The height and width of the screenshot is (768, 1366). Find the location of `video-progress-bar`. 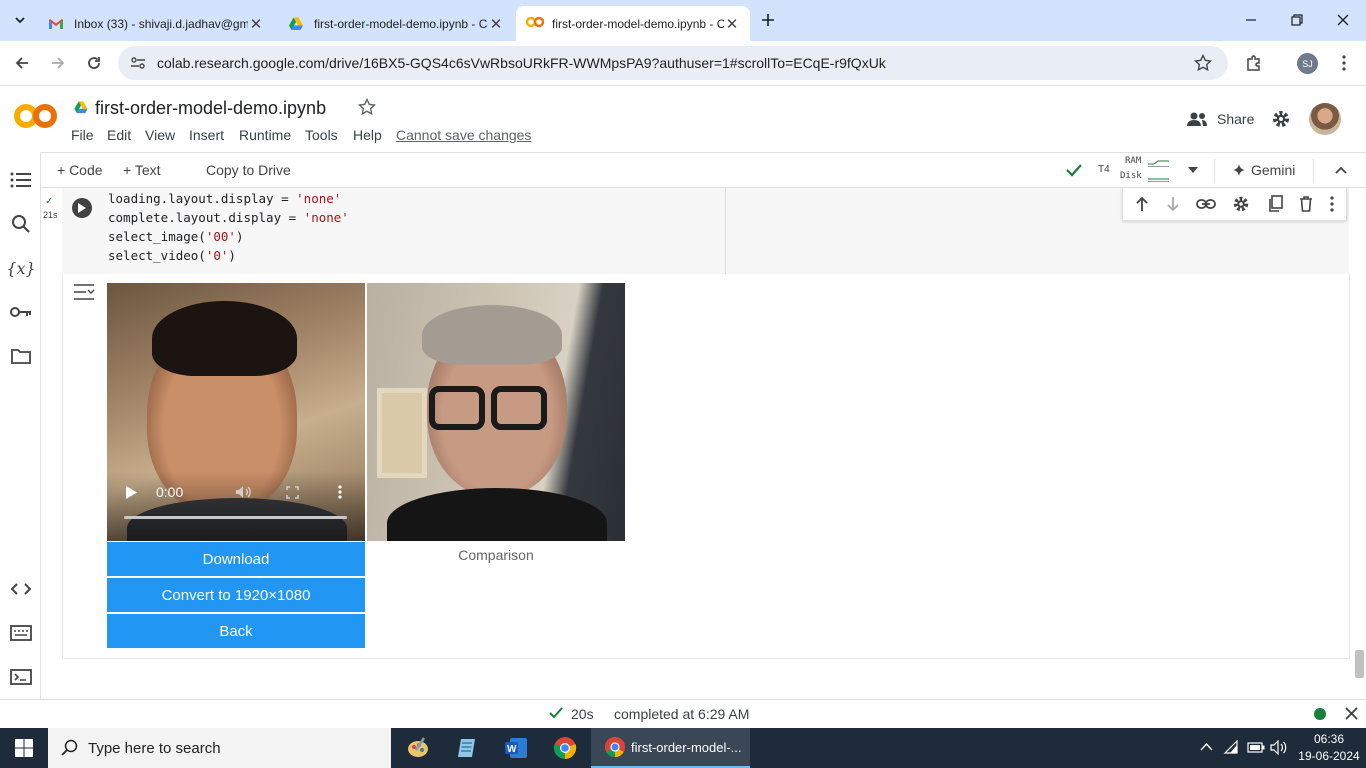

video-progress-bar is located at coordinates (235, 517).